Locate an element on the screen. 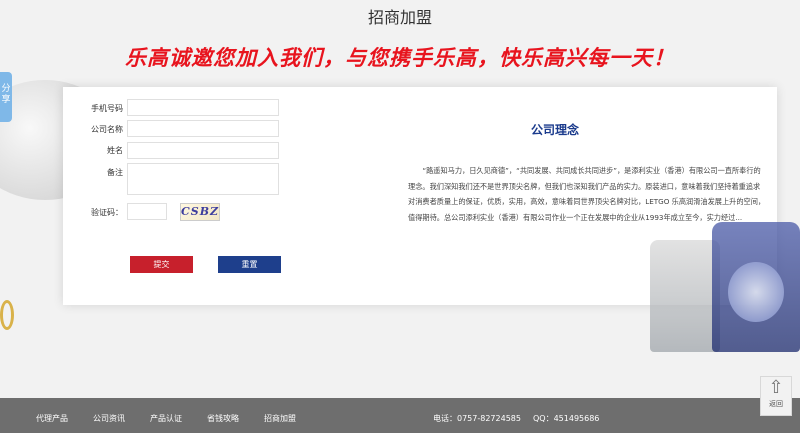  page-title: 招商加盟 is located at coordinates (399, 17).